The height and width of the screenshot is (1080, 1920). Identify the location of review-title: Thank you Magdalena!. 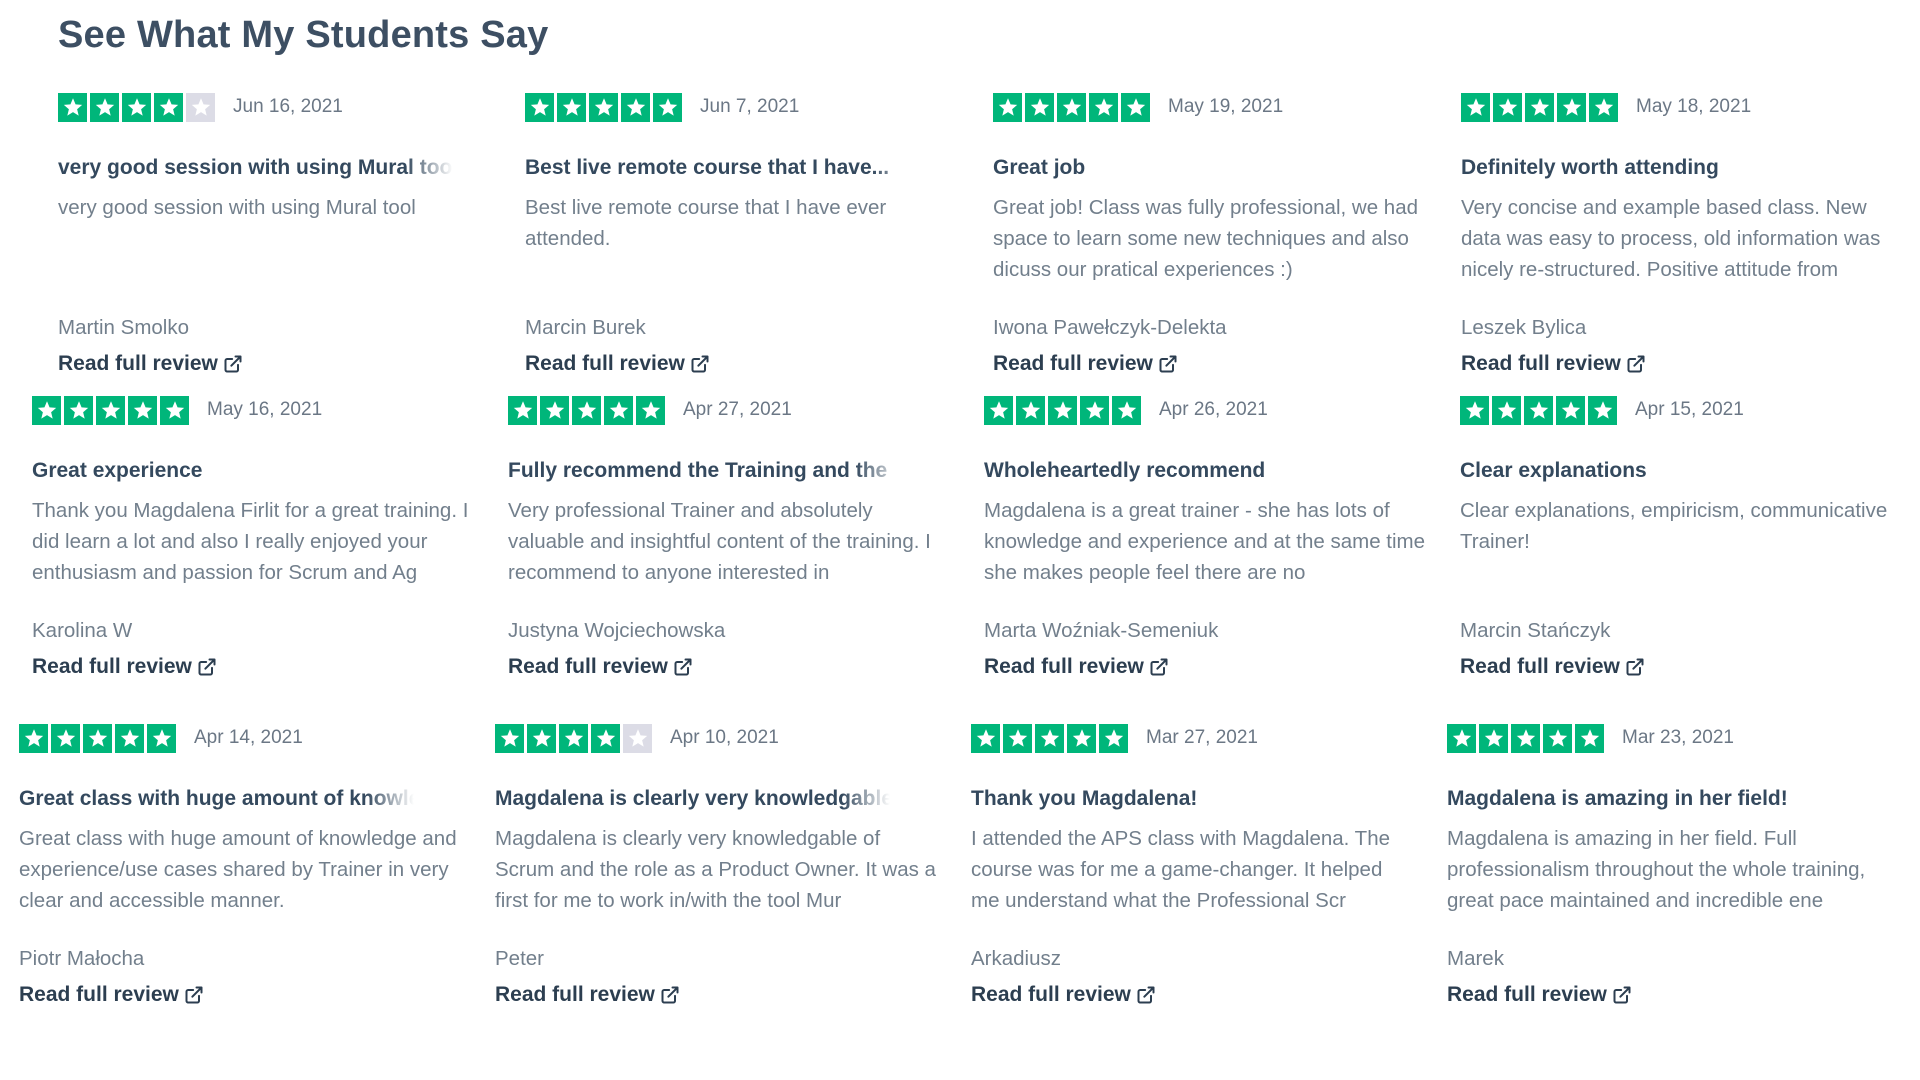
(1084, 798).